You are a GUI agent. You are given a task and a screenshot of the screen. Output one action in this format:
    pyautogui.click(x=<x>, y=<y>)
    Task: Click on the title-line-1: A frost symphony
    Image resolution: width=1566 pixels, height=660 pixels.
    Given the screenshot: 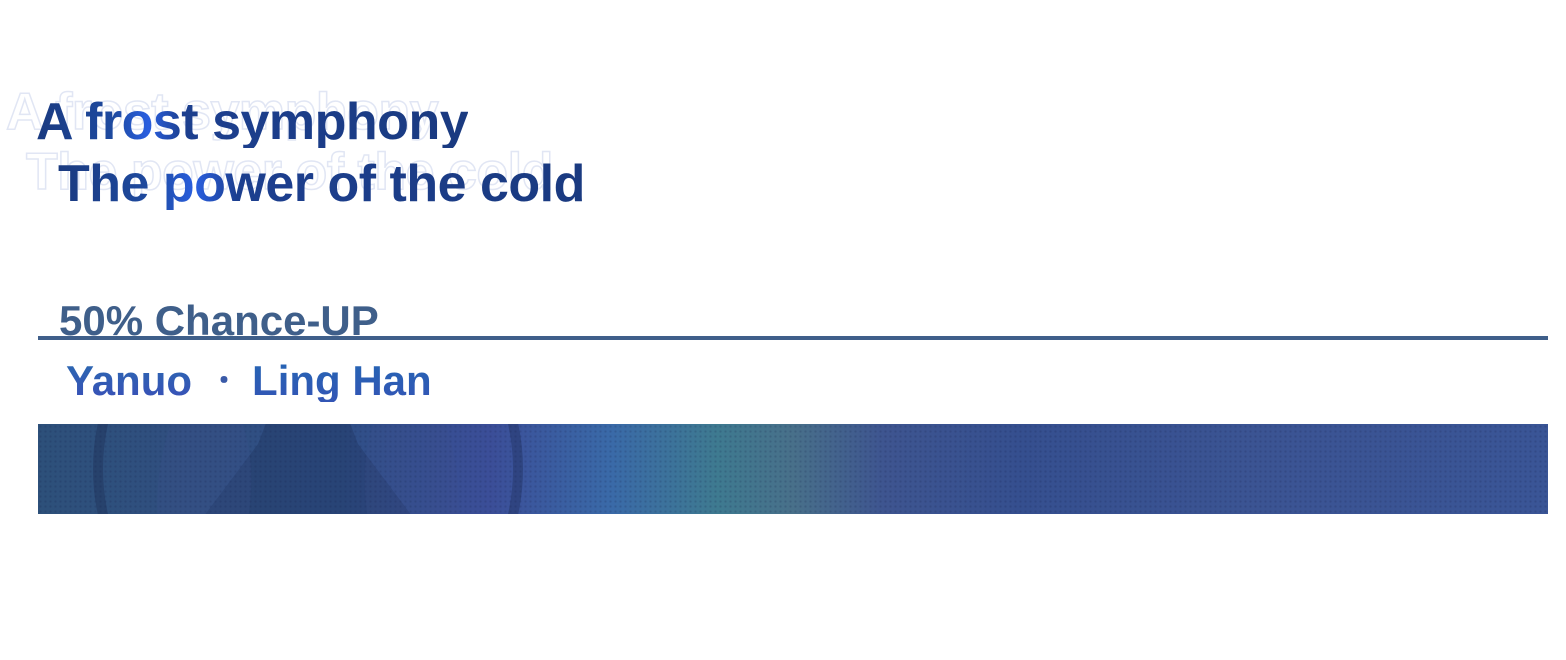 What is the action you would take?
    pyautogui.click(x=252, y=122)
    